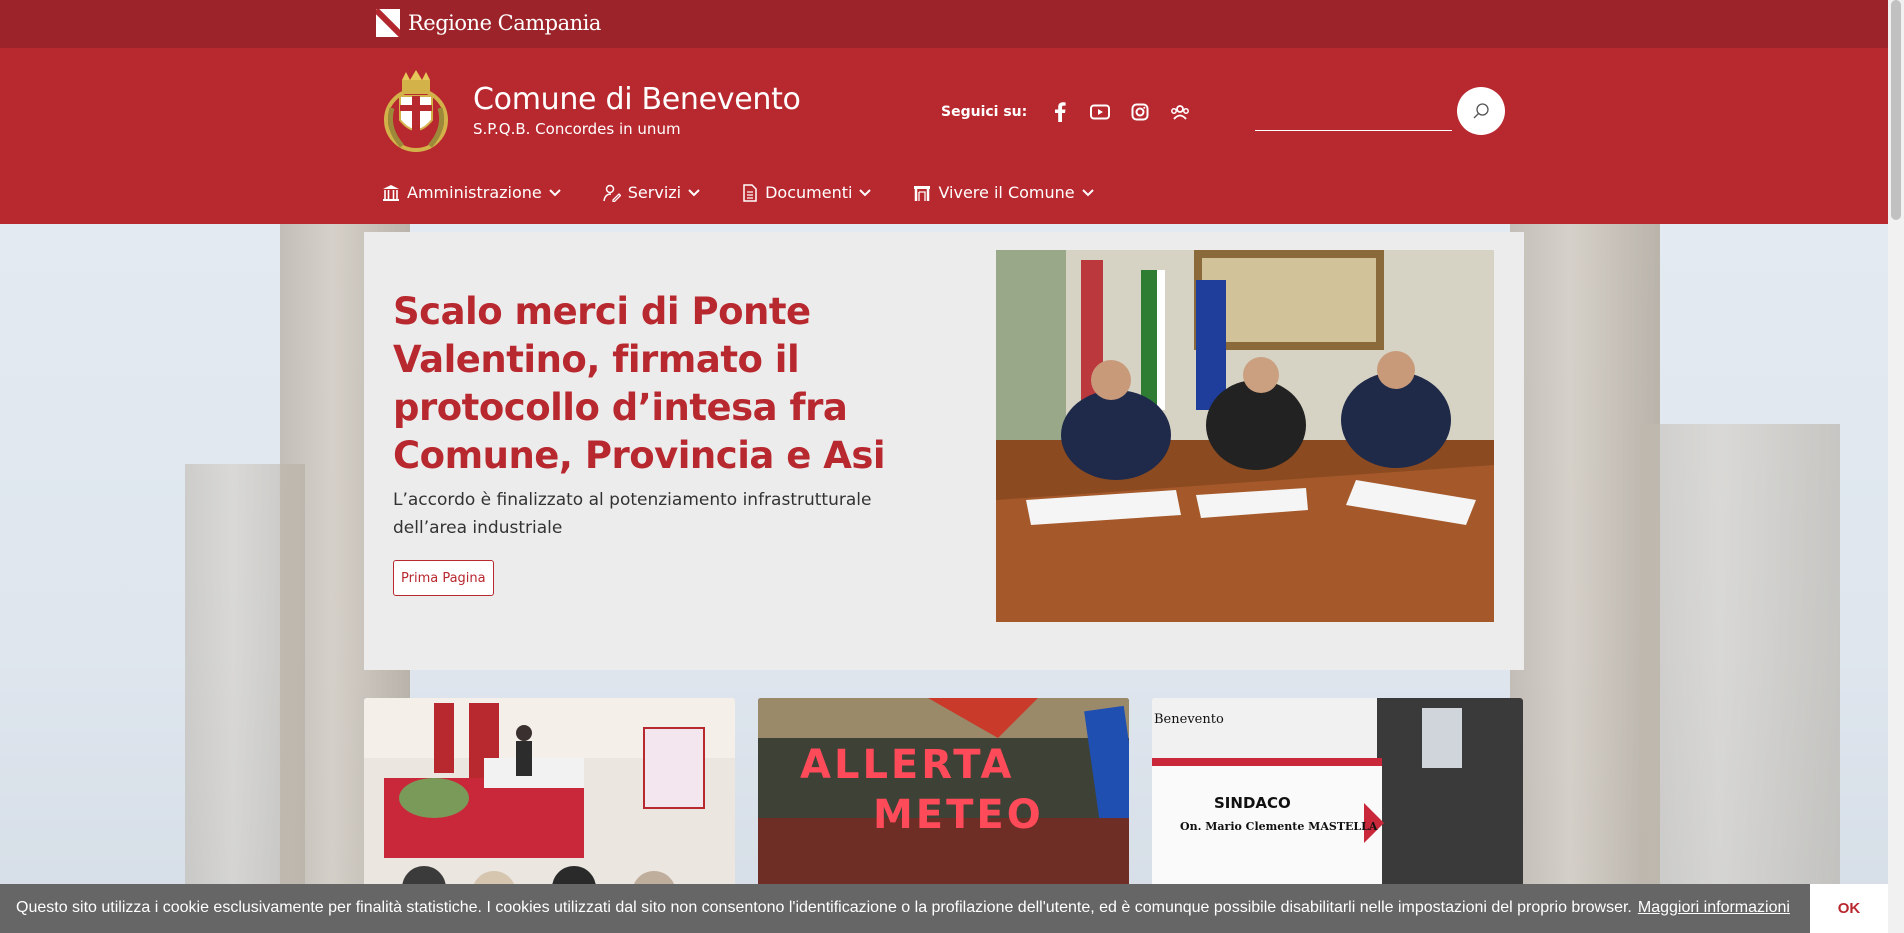 The height and width of the screenshot is (933, 1904). I want to click on news-card: ALLERTA METEO, so click(943, 803).